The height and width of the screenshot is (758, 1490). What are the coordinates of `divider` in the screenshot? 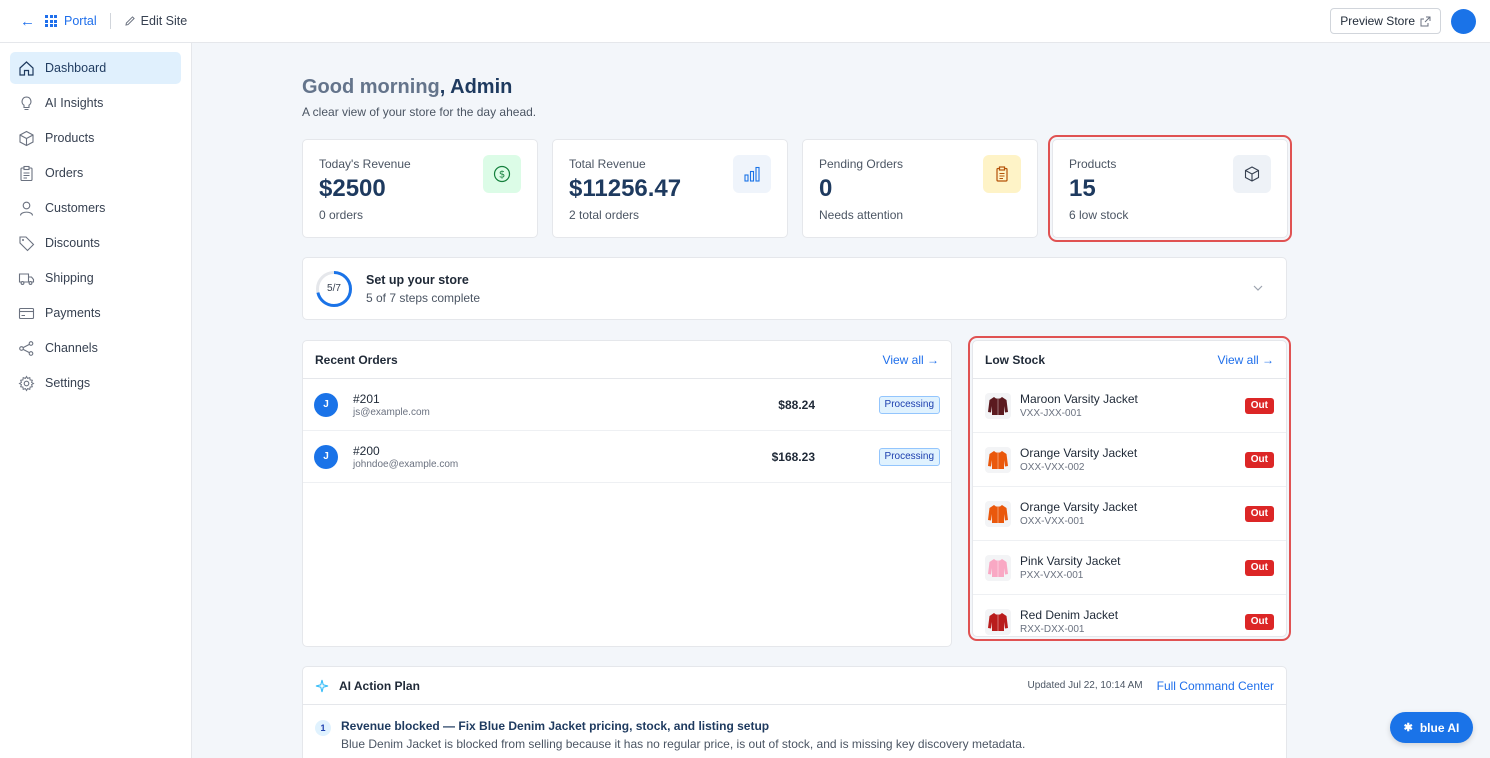 It's located at (110, 21).